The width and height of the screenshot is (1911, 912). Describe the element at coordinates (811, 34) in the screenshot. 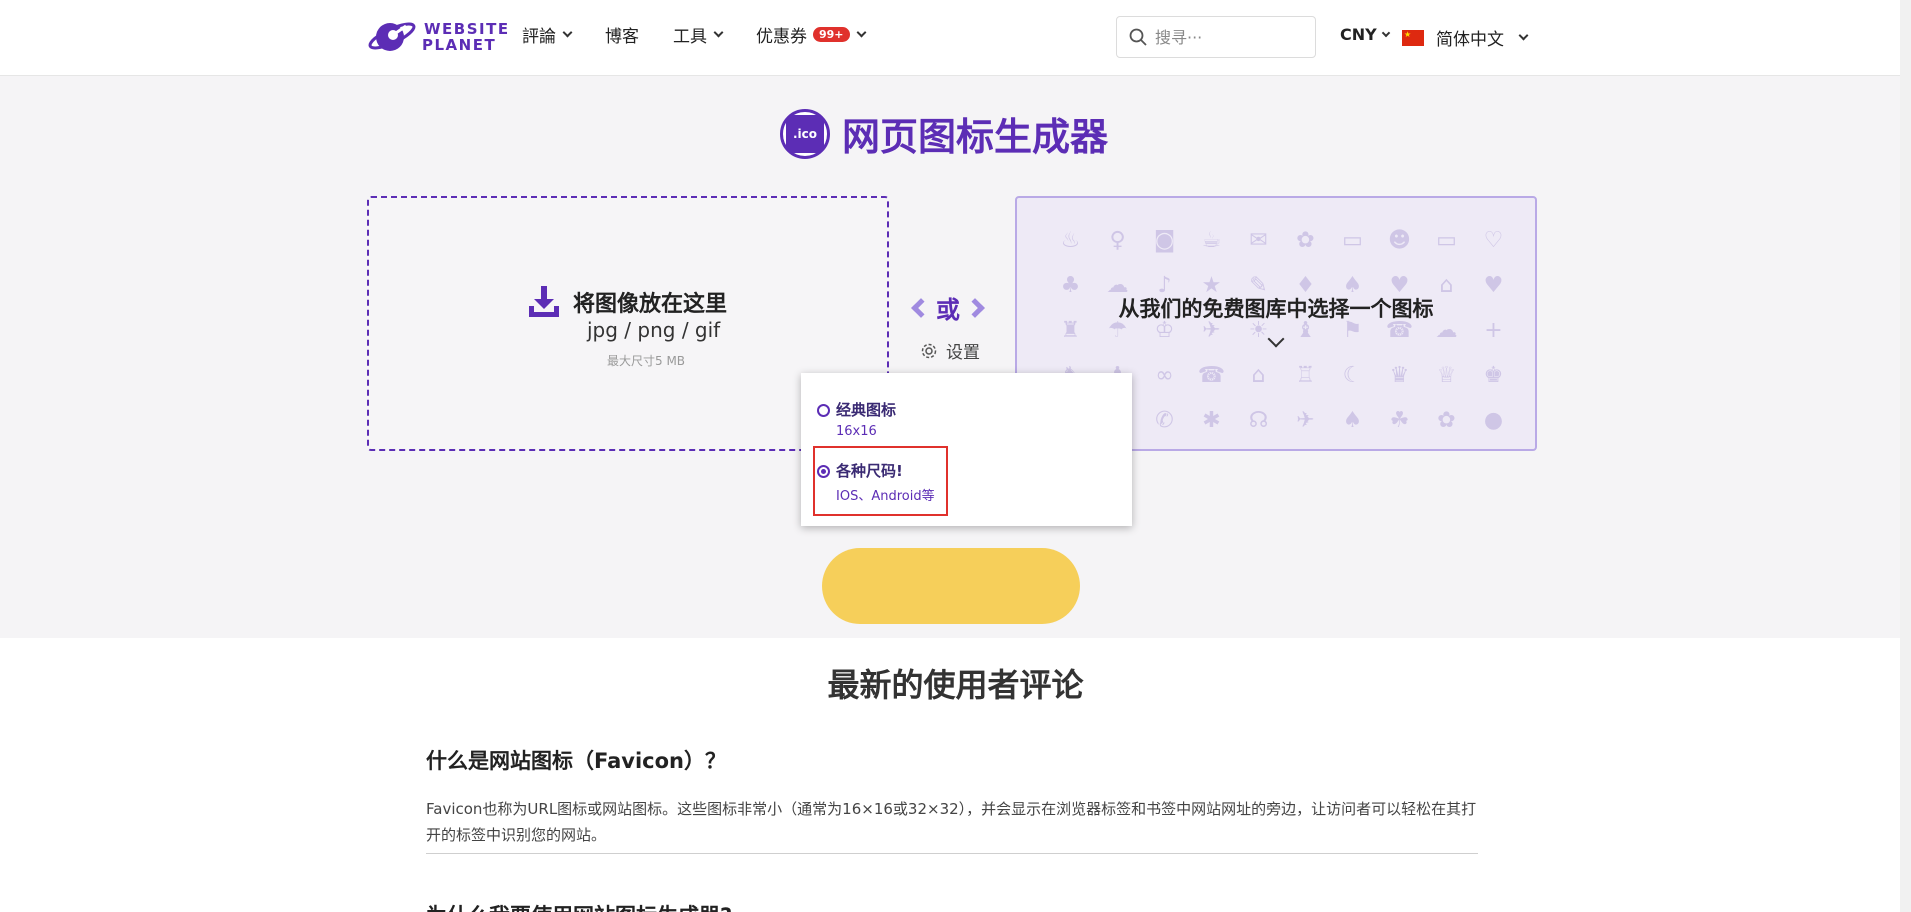

I see `nav-coupons: 优惠券 99+` at that location.